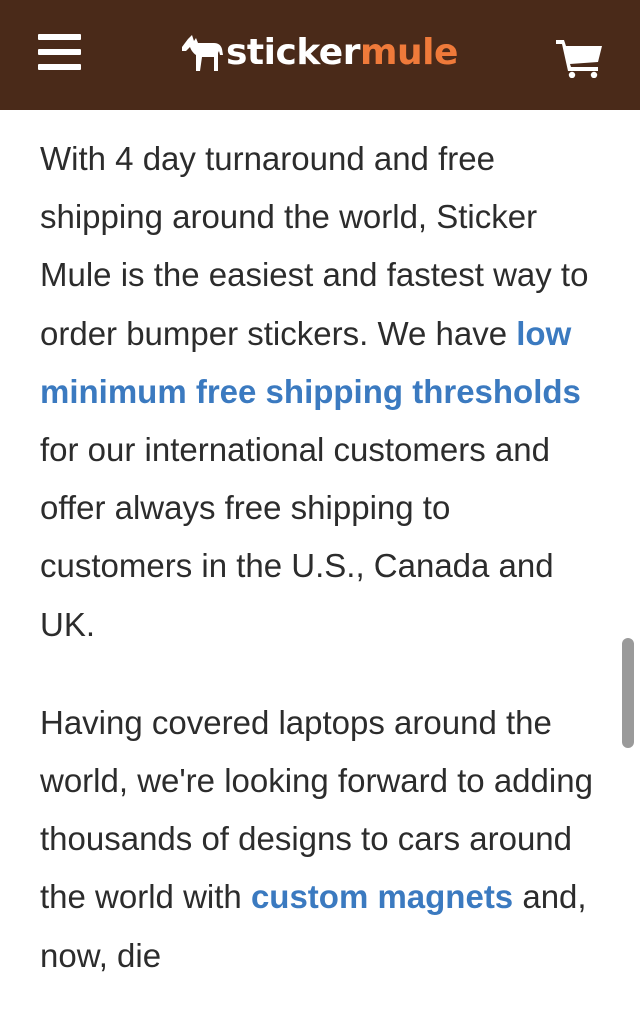 The width and height of the screenshot is (640, 1025). I want to click on brand-text-sticker: sticker, so click(293, 52).